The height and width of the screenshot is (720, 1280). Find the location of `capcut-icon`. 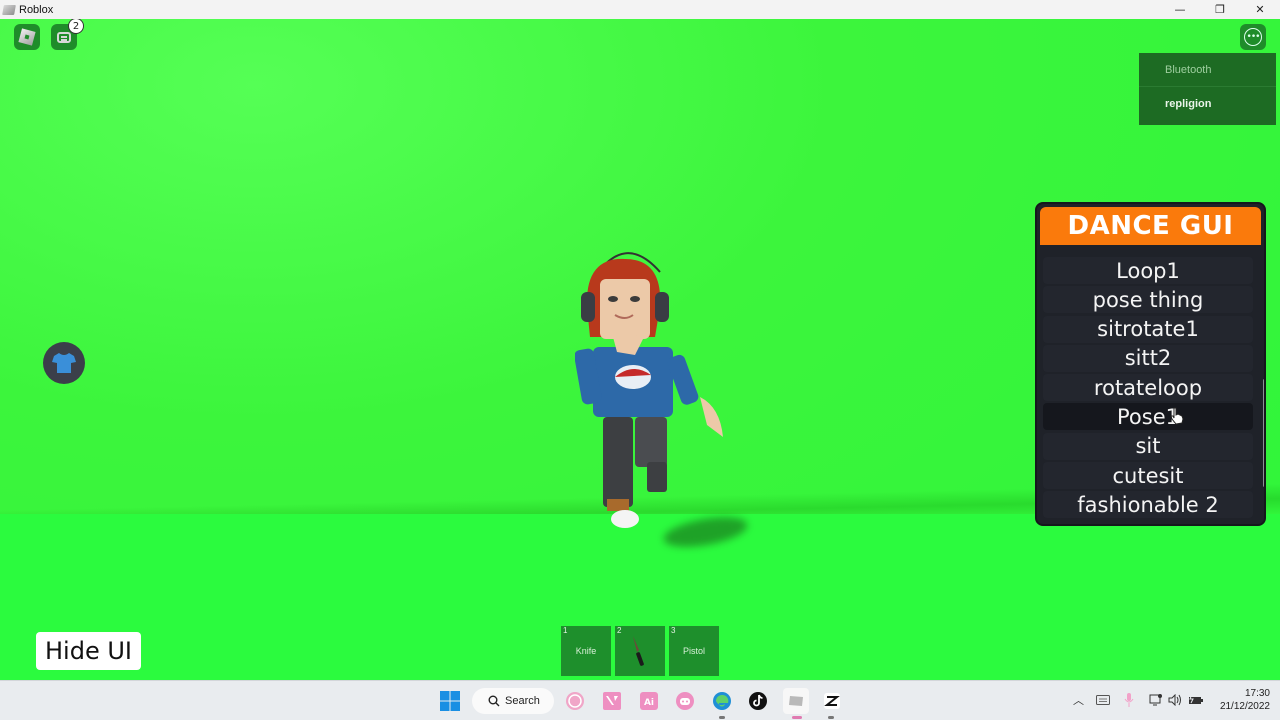

capcut-icon is located at coordinates (832, 701).